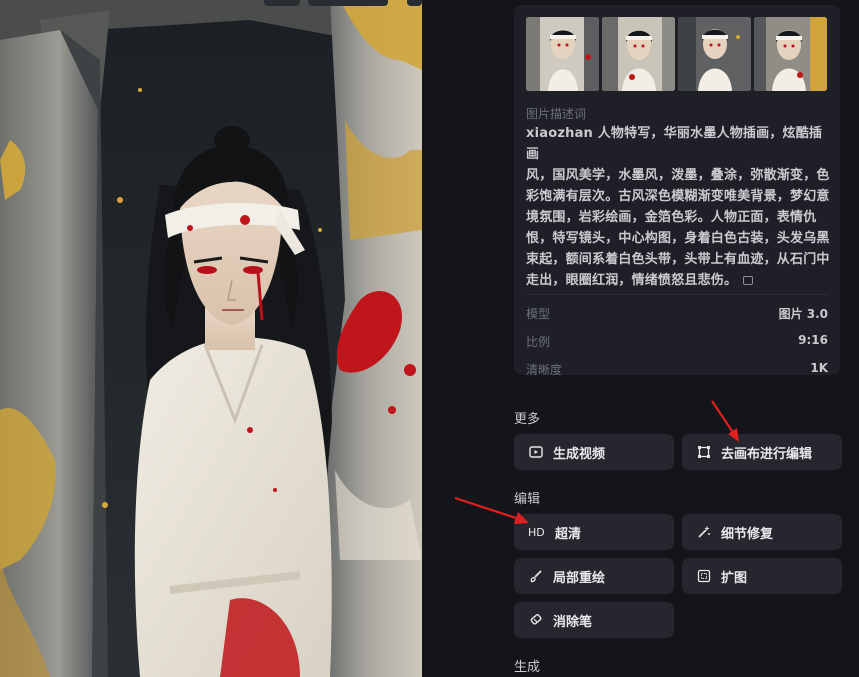 The image size is (859, 677). I want to click on eraser-button: 消除笔, so click(594, 620).